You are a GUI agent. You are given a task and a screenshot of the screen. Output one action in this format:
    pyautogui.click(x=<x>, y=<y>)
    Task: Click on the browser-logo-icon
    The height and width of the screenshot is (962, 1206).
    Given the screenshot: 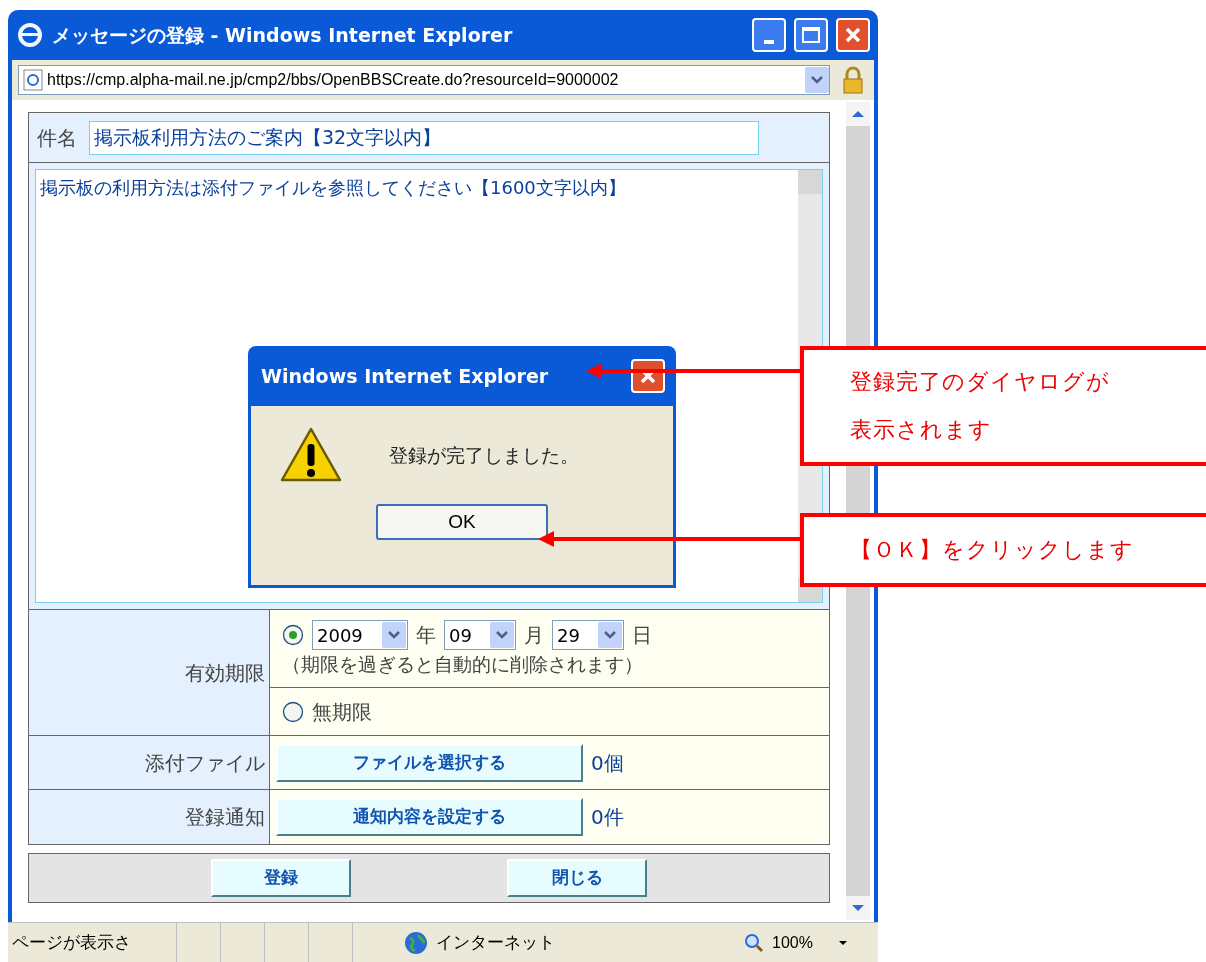 What is the action you would take?
    pyautogui.click(x=30, y=35)
    